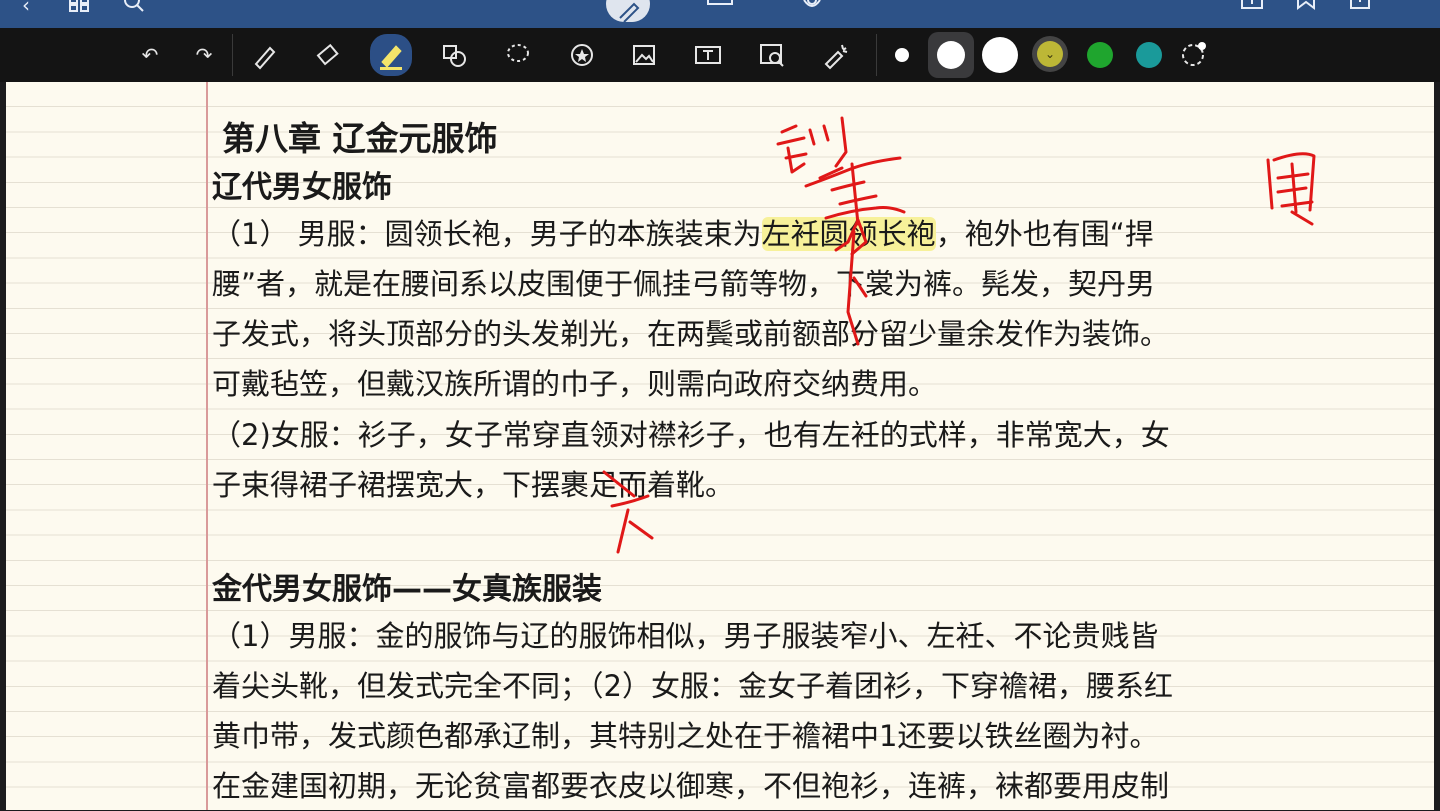  What do you see at coordinates (644, 55) in the screenshot?
I see `image-icon` at bounding box center [644, 55].